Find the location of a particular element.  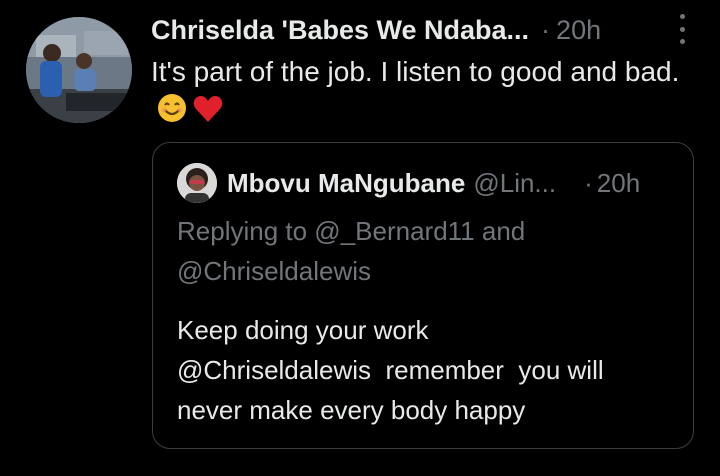

replying-to-line-2: @Chriseldalewis is located at coordinates (427, 271).